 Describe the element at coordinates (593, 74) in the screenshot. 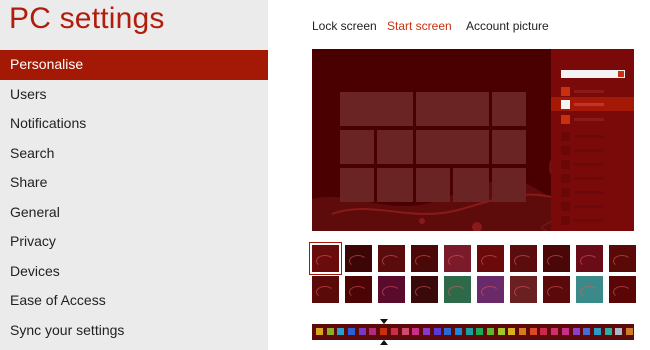

I see `preview-panel-search` at that location.